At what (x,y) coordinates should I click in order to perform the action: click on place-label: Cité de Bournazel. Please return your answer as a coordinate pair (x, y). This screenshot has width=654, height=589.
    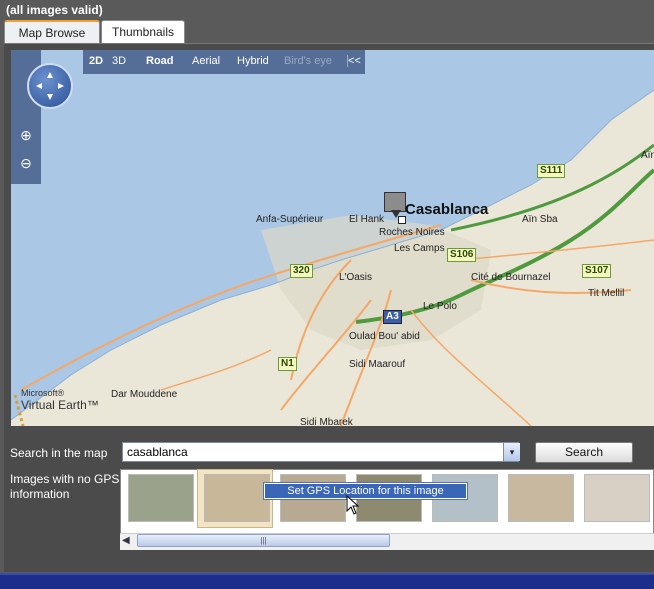
    Looking at the image, I should click on (511, 277).